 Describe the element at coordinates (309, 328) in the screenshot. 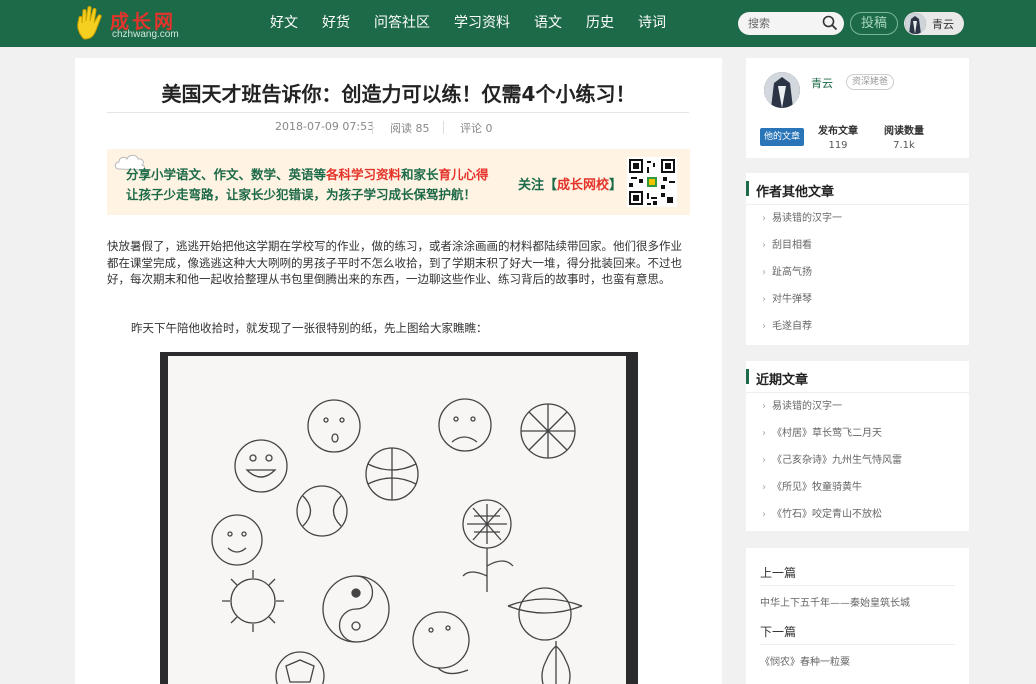

I see `article-paragraph: 昨天下午陪他收拾时，就发现了一张很特别的纸，先上图给大家瞧瞧：` at that location.